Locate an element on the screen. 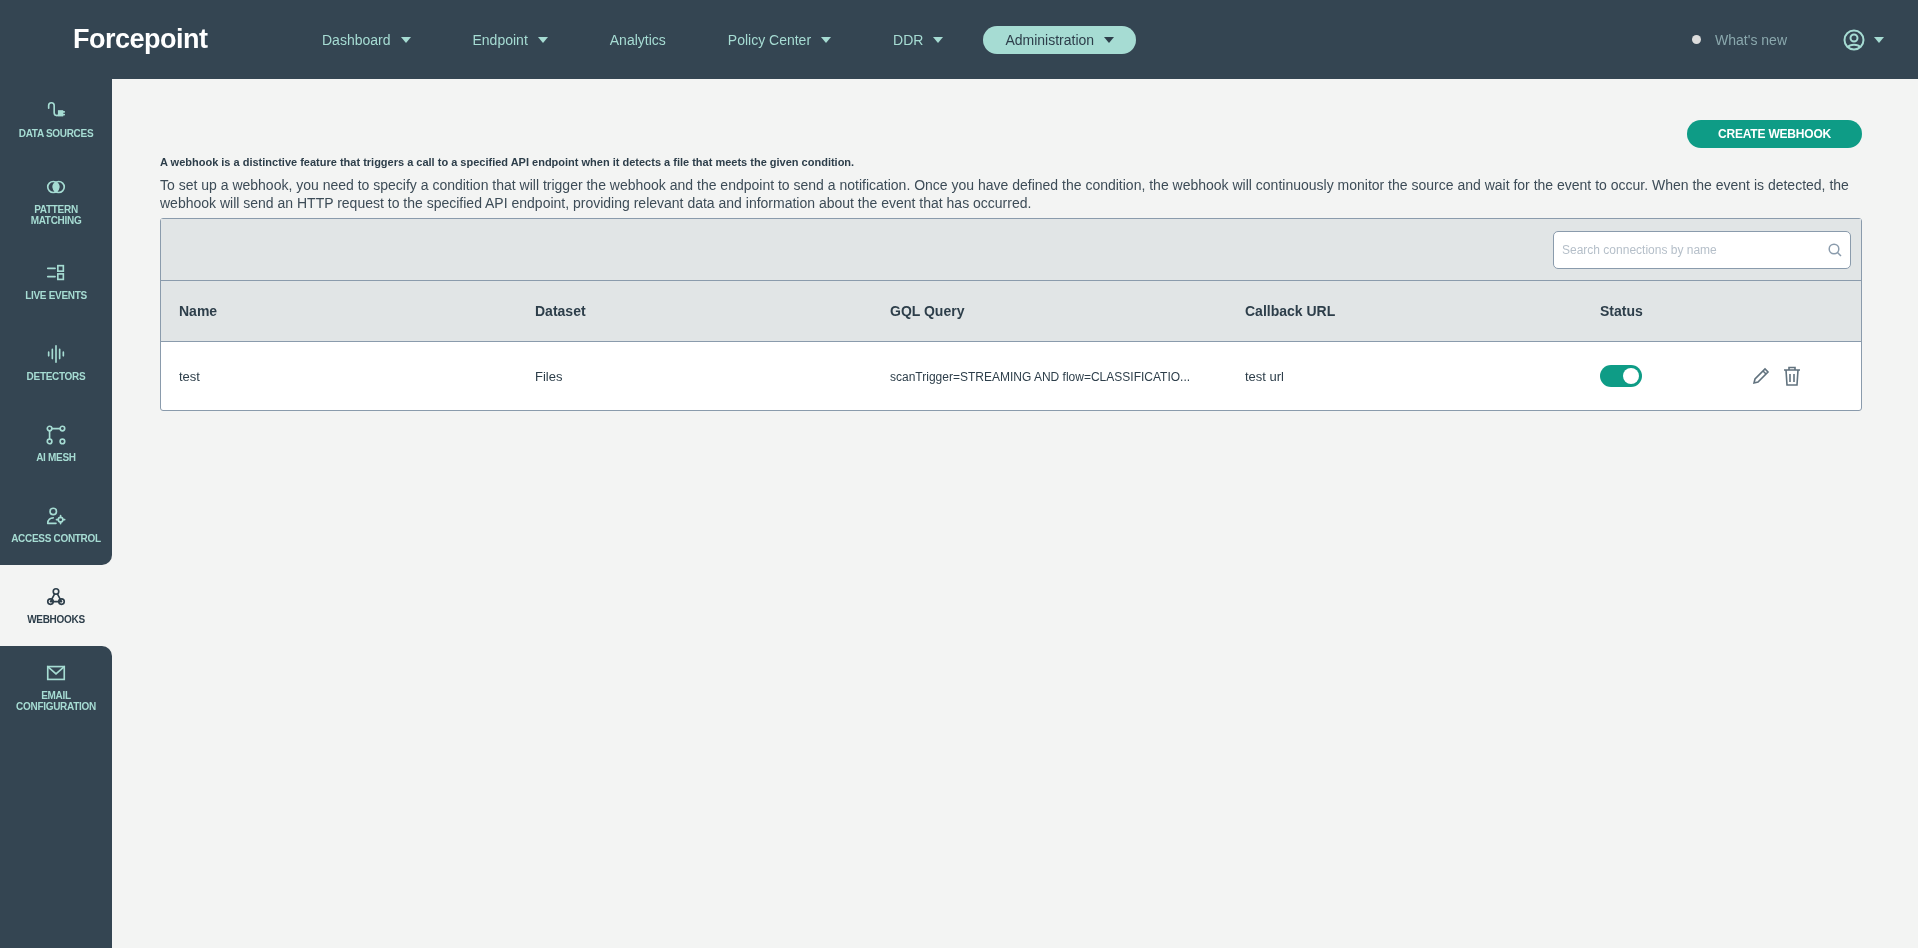  column-header: Dataset is located at coordinates (560, 311).